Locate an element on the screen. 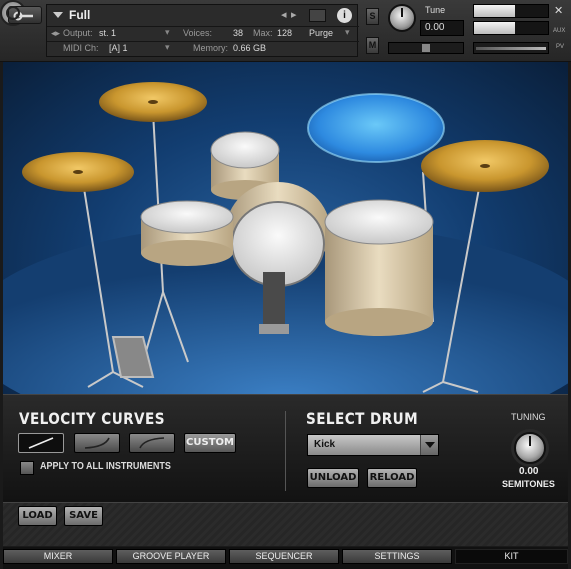 This screenshot has height=569, width=571. tab-kit: KIT is located at coordinates (511, 556).